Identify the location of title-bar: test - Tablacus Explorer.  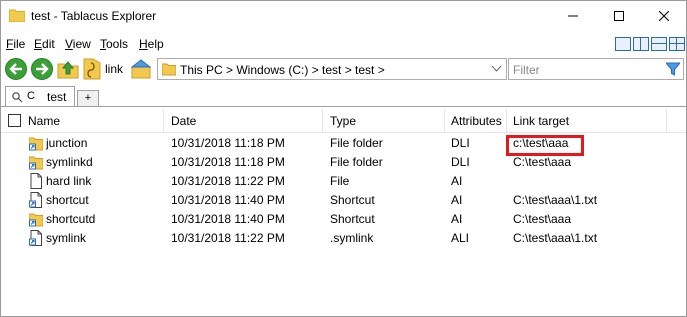
(343, 16).